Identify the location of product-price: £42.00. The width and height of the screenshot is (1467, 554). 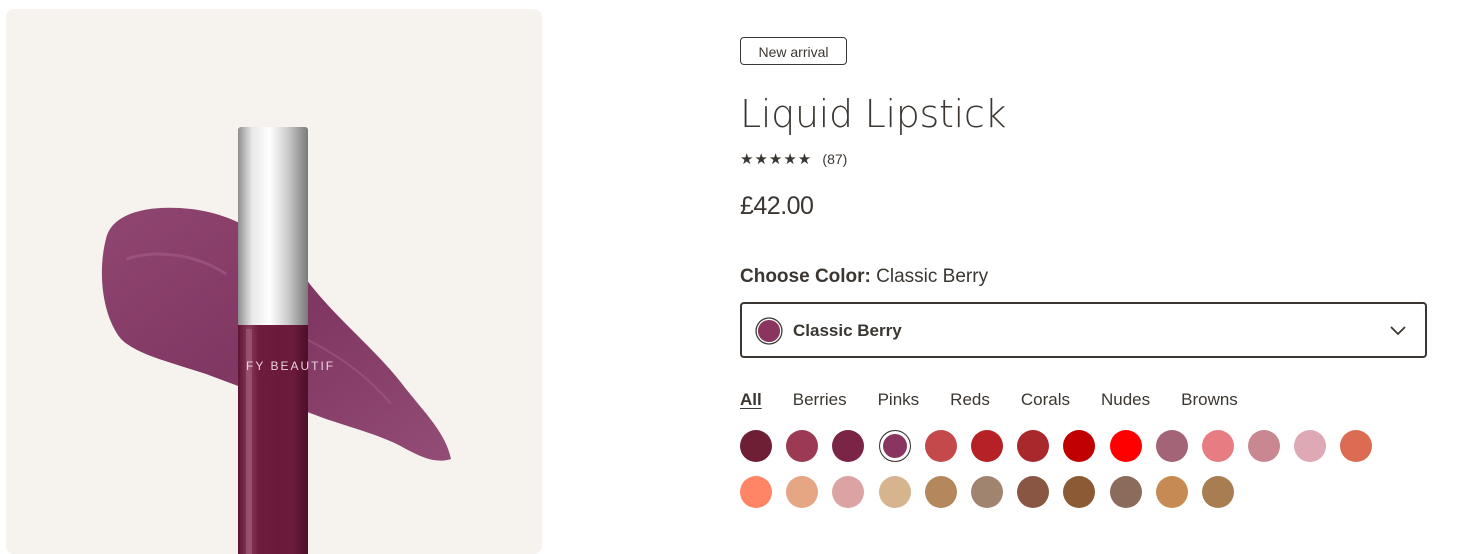
(777, 206).